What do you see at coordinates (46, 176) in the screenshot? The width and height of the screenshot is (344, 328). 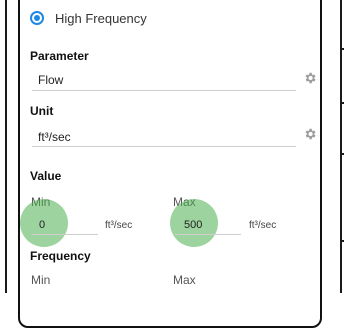 I see `value-heading: Value` at bounding box center [46, 176].